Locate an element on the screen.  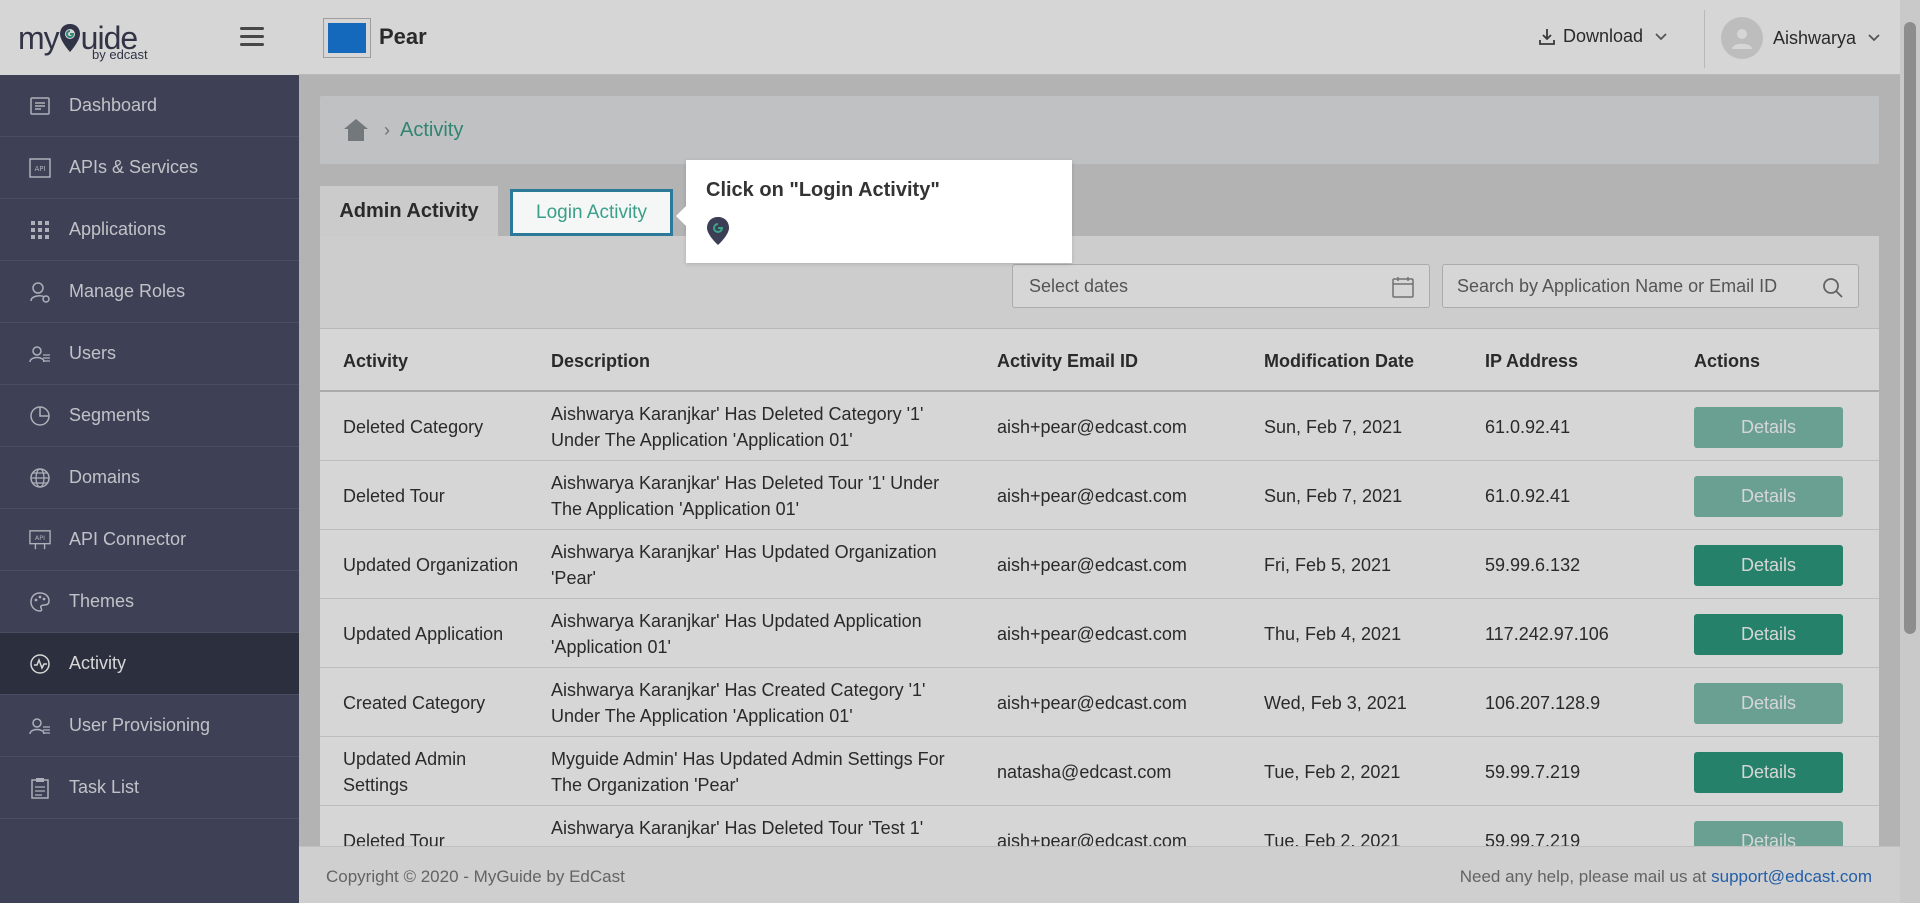
sidebar-item-themes: Themes is located at coordinates (149, 602).